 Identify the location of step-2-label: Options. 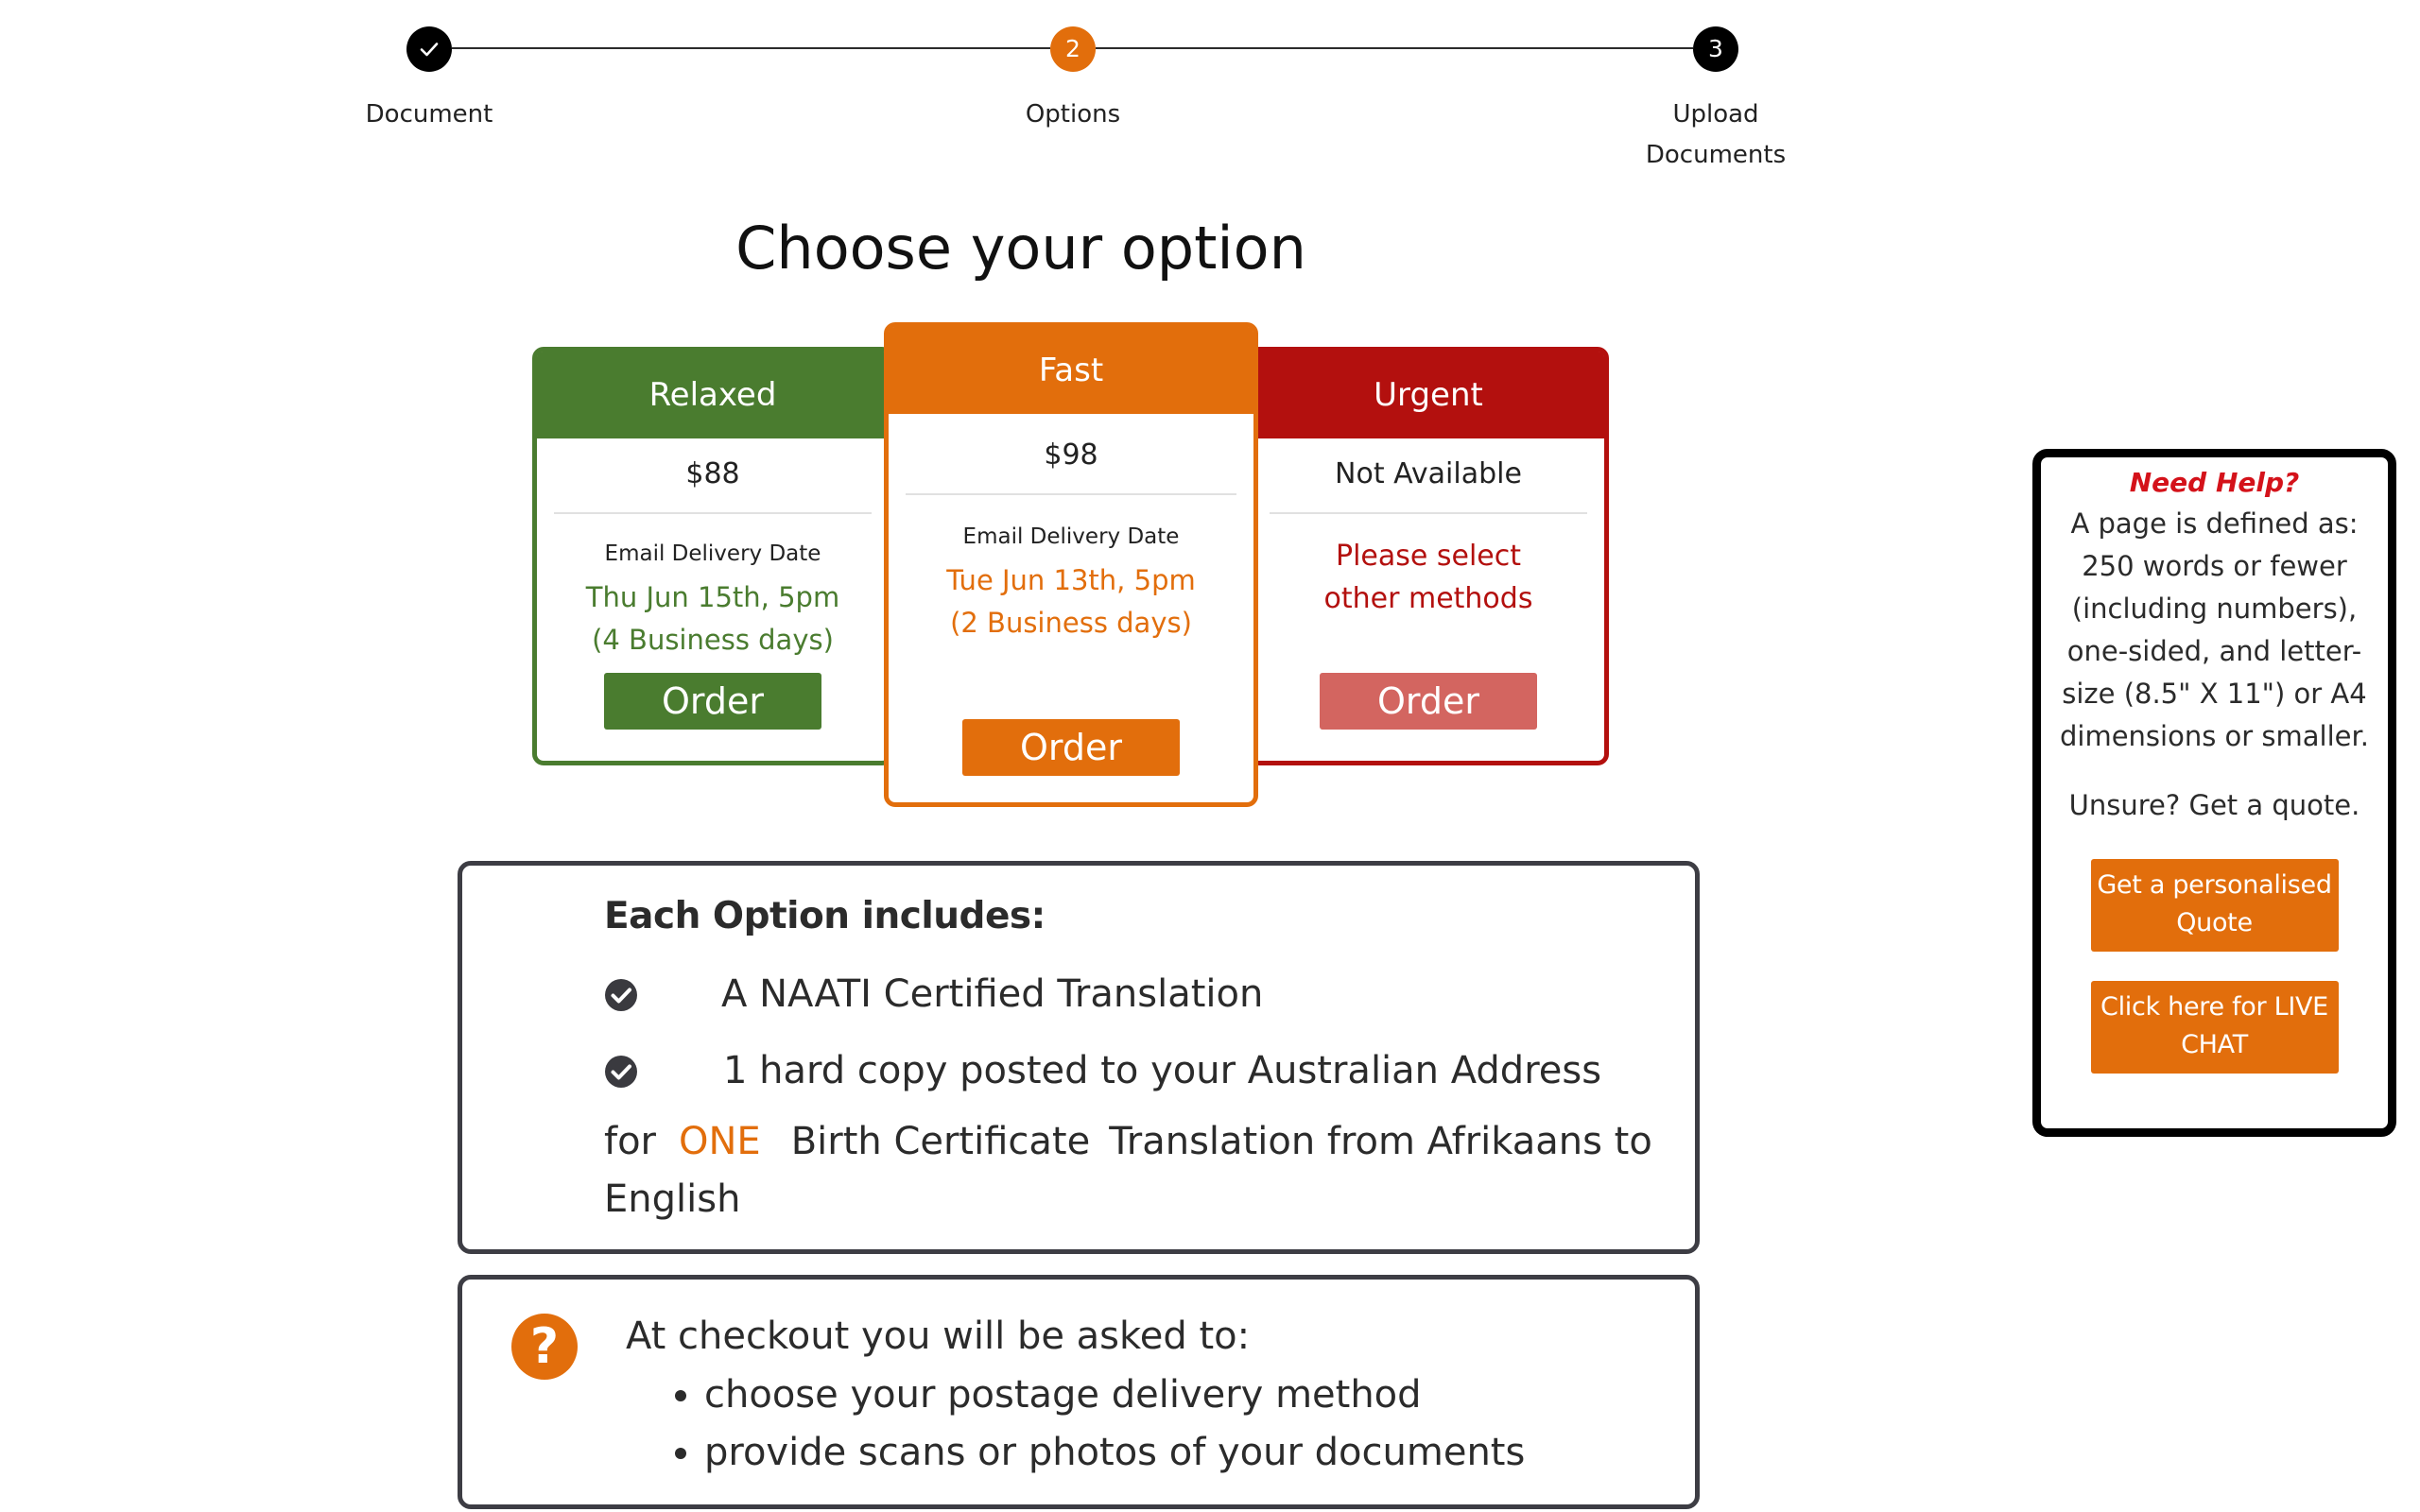
(1073, 114).